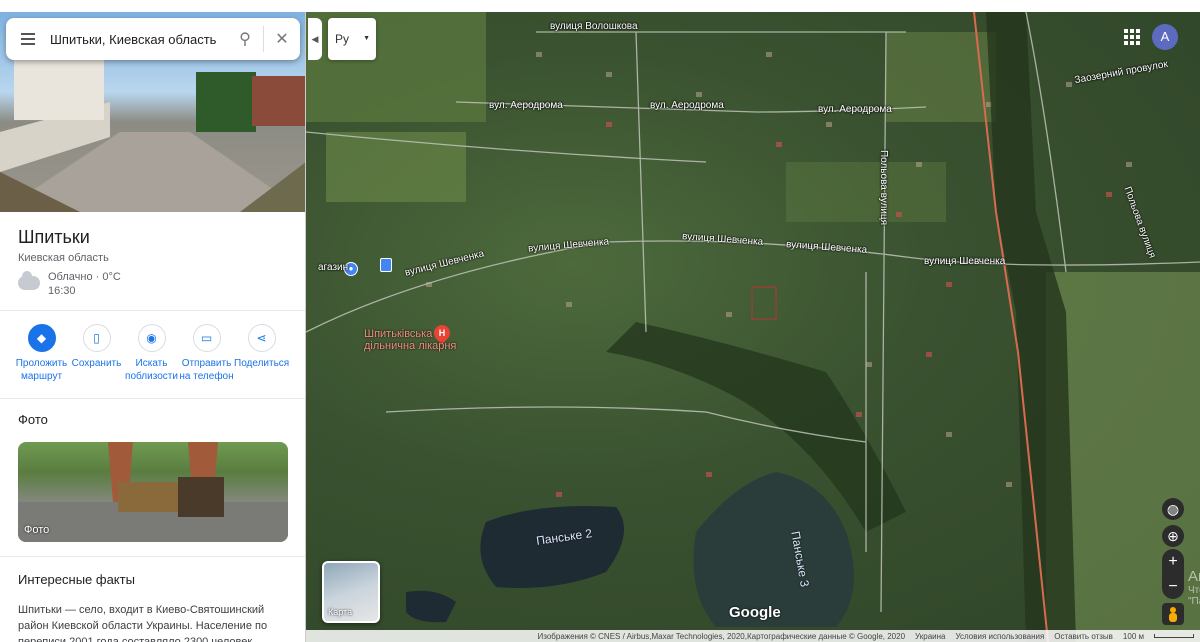 Image resolution: width=1200 pixels, height=642 pixels. What do you see at coordinates (206, 353) in the screenshot?
I see `send-to-phone-button: ▭ Отправить на телефон` at bounding box center [206, 353].